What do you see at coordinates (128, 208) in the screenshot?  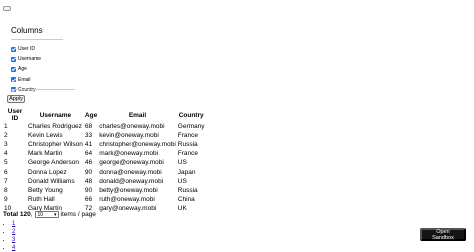 I see `cell-email: gary@oneway.mobi` at bounding box center [128, 208].